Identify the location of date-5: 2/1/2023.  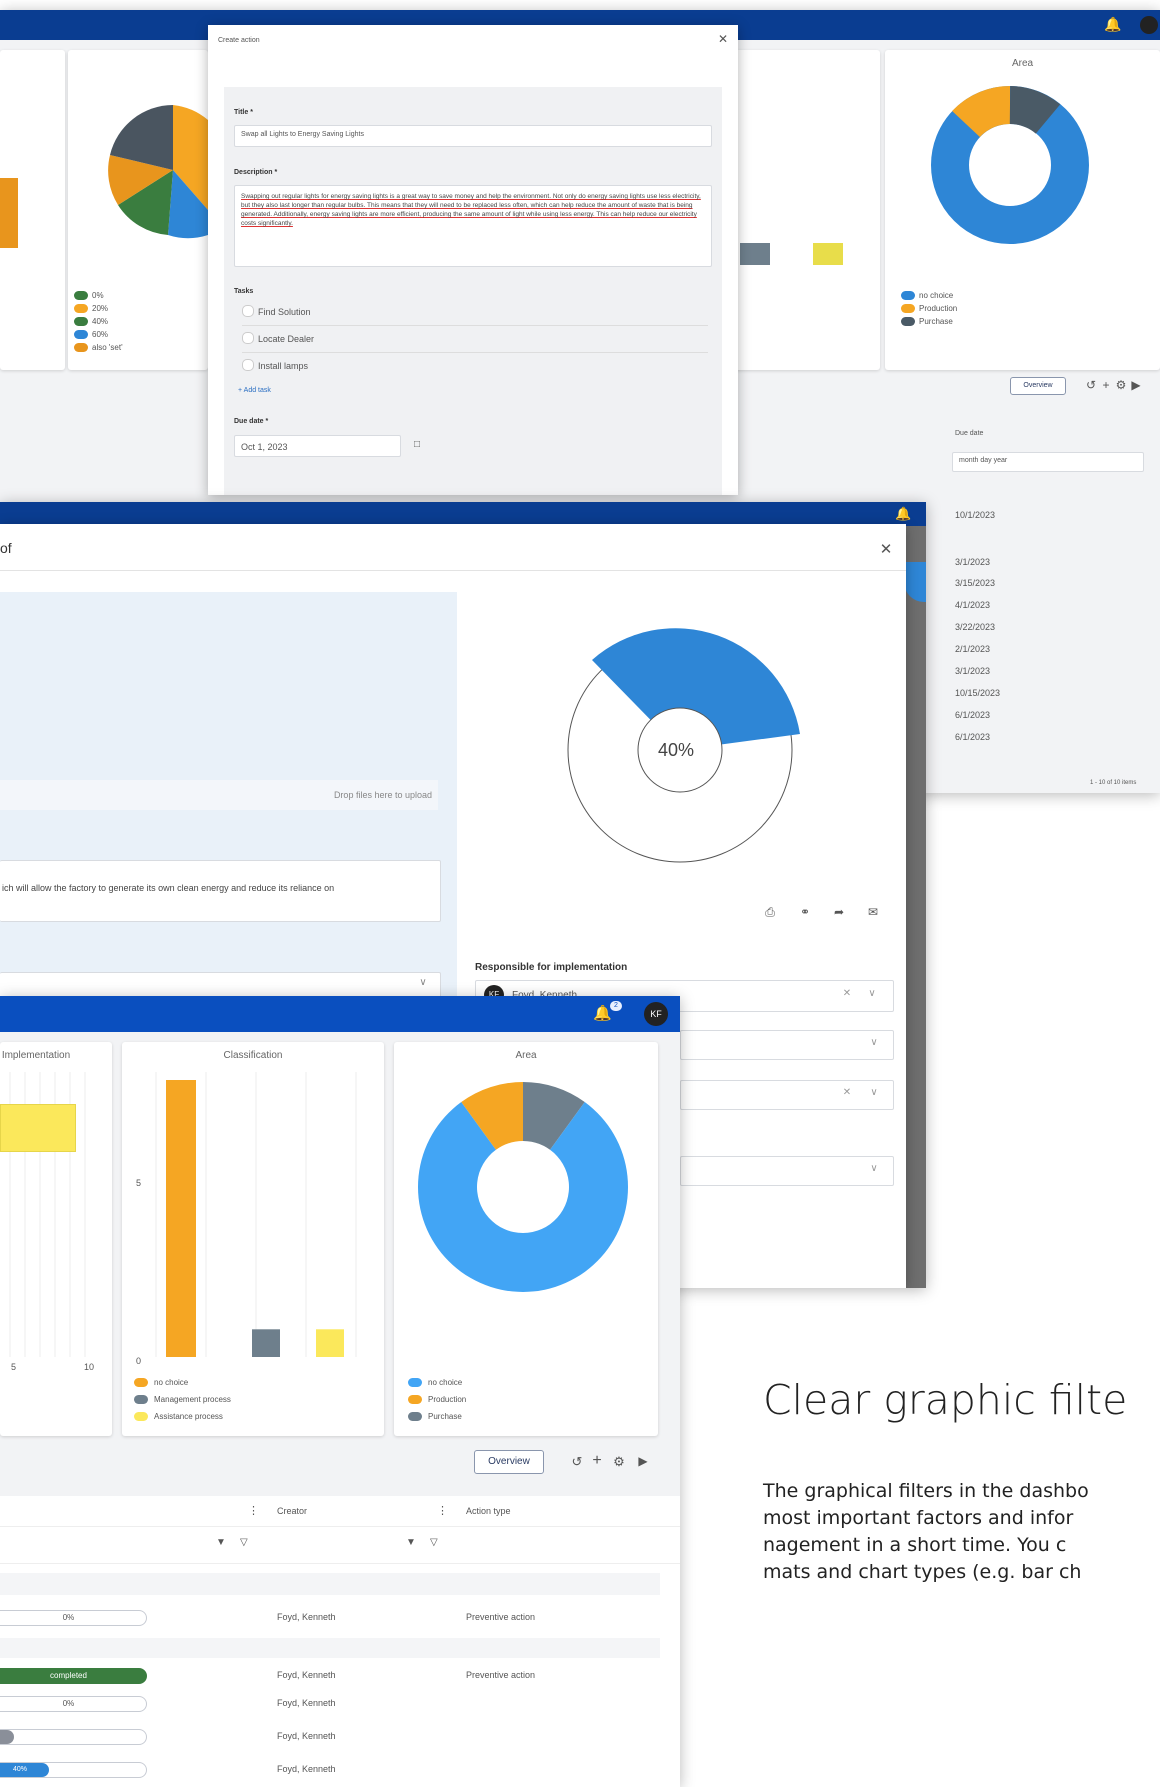
(973, 649).